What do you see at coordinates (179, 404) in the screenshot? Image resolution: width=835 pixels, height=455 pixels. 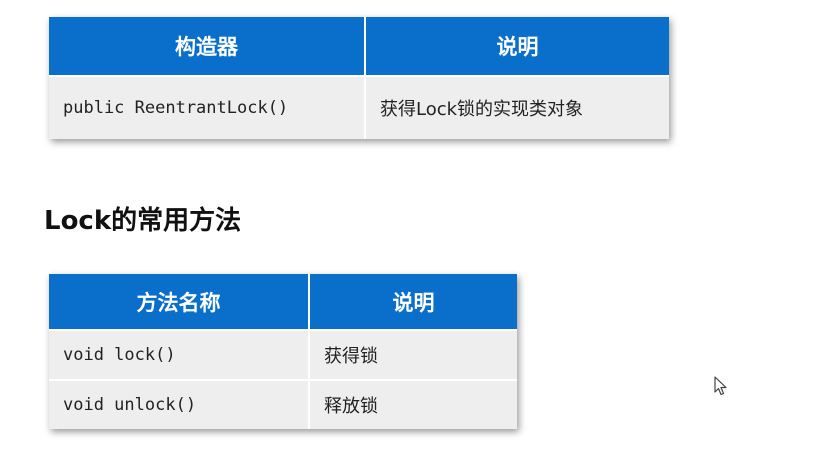 I see `method-signature-cell: void unlock()` at bounding box center [179, 404].